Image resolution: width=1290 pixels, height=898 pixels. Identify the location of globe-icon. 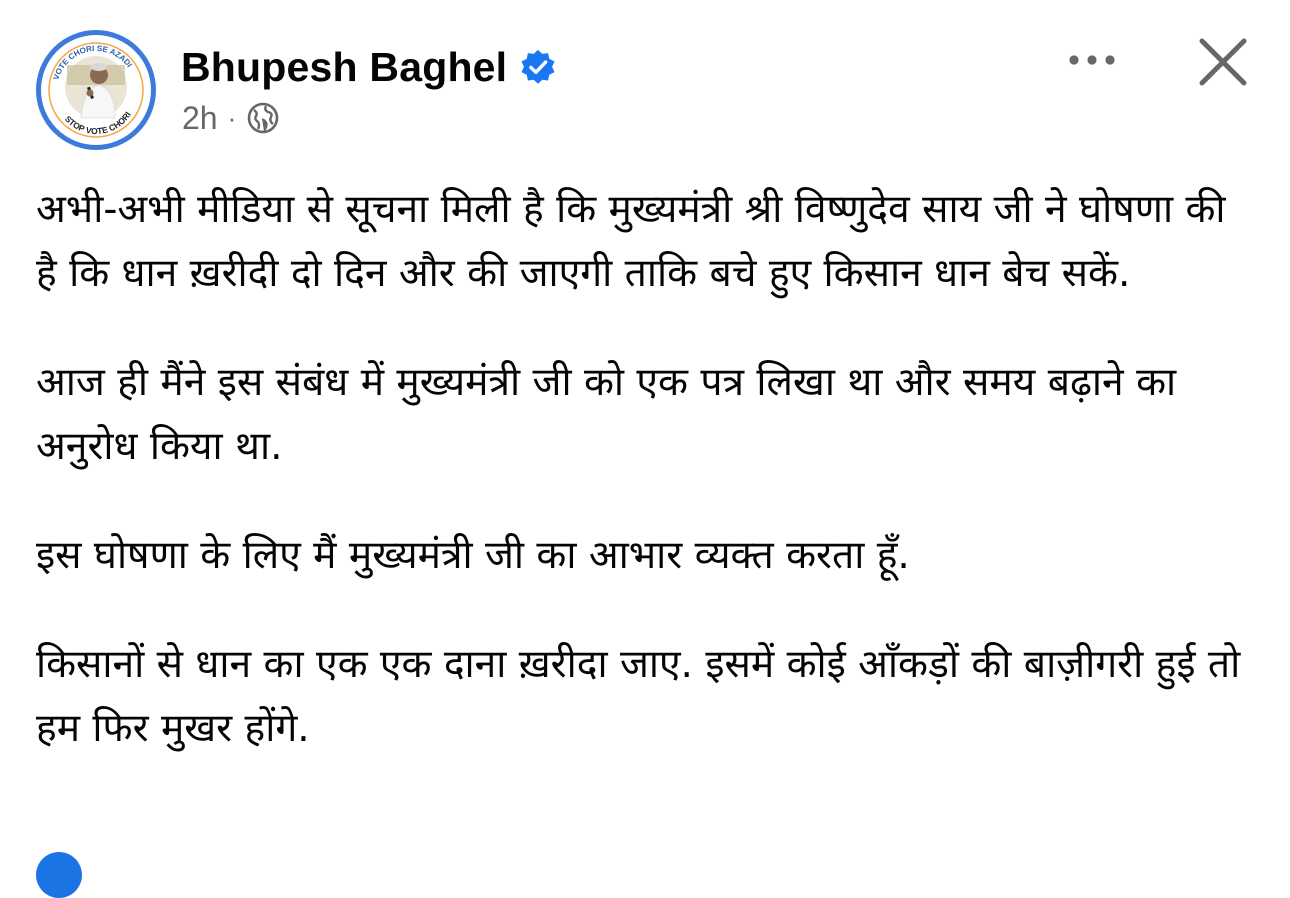
(263, 118).